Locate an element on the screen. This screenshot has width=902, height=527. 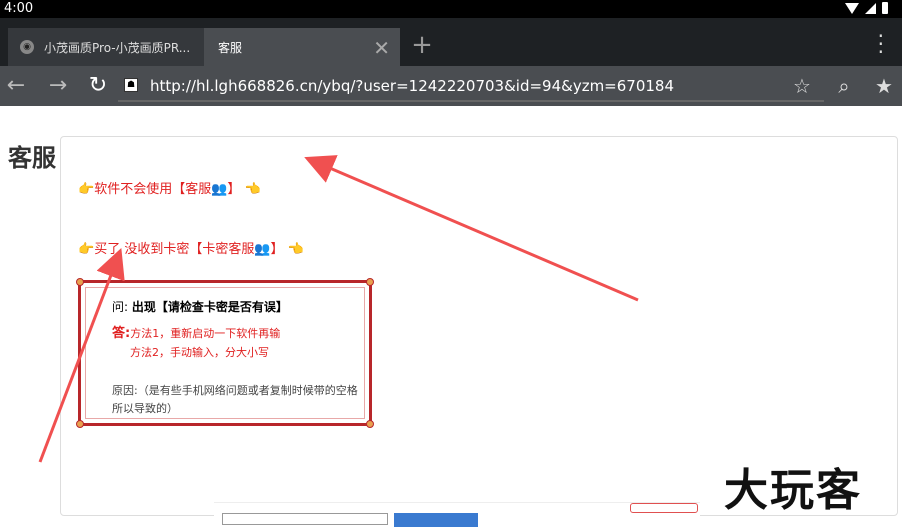
signal-icon is located at coordinates (870, 8).